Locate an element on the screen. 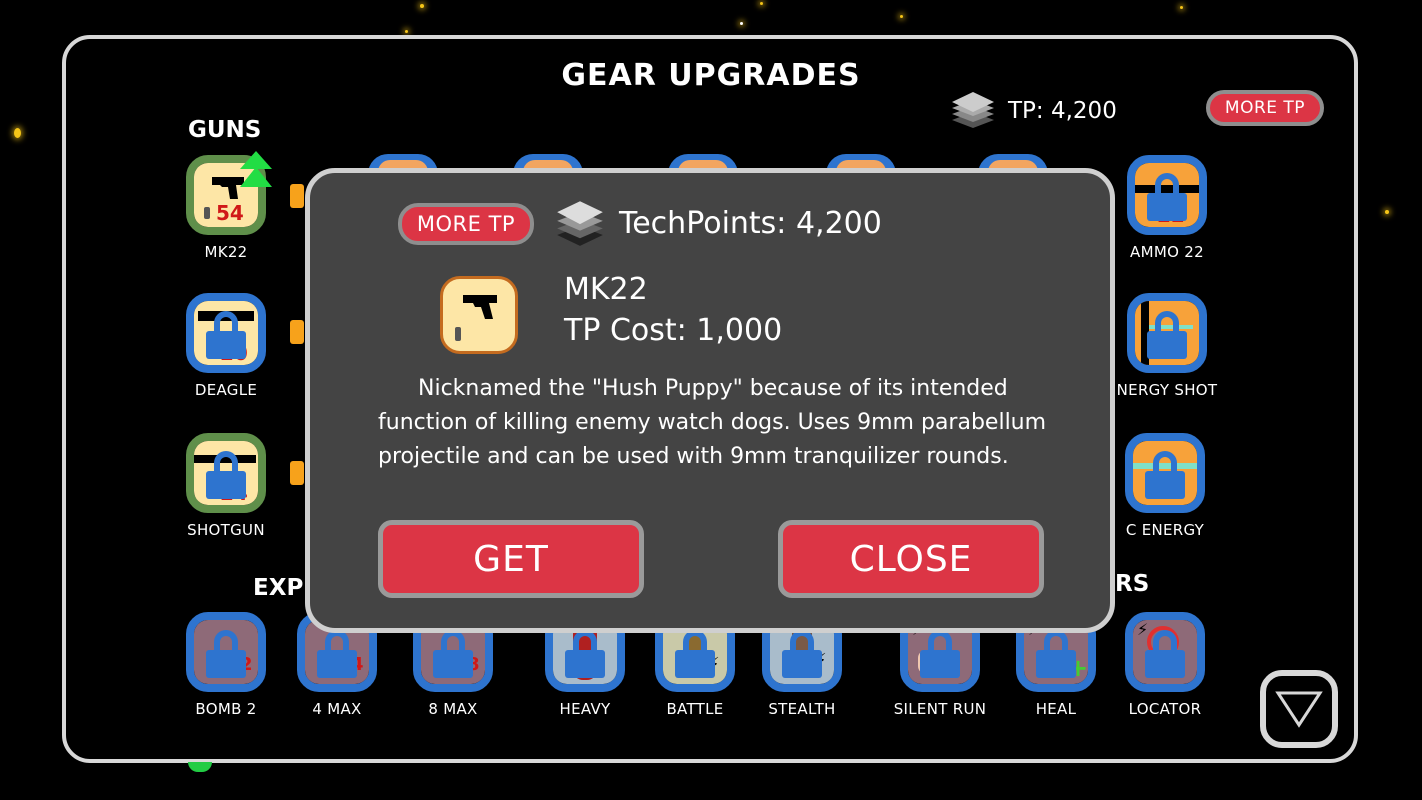 Image resolution: width=1422 pixels, height=800 pixels. section-right-partial: RS is located at coordinates (1132, 584).